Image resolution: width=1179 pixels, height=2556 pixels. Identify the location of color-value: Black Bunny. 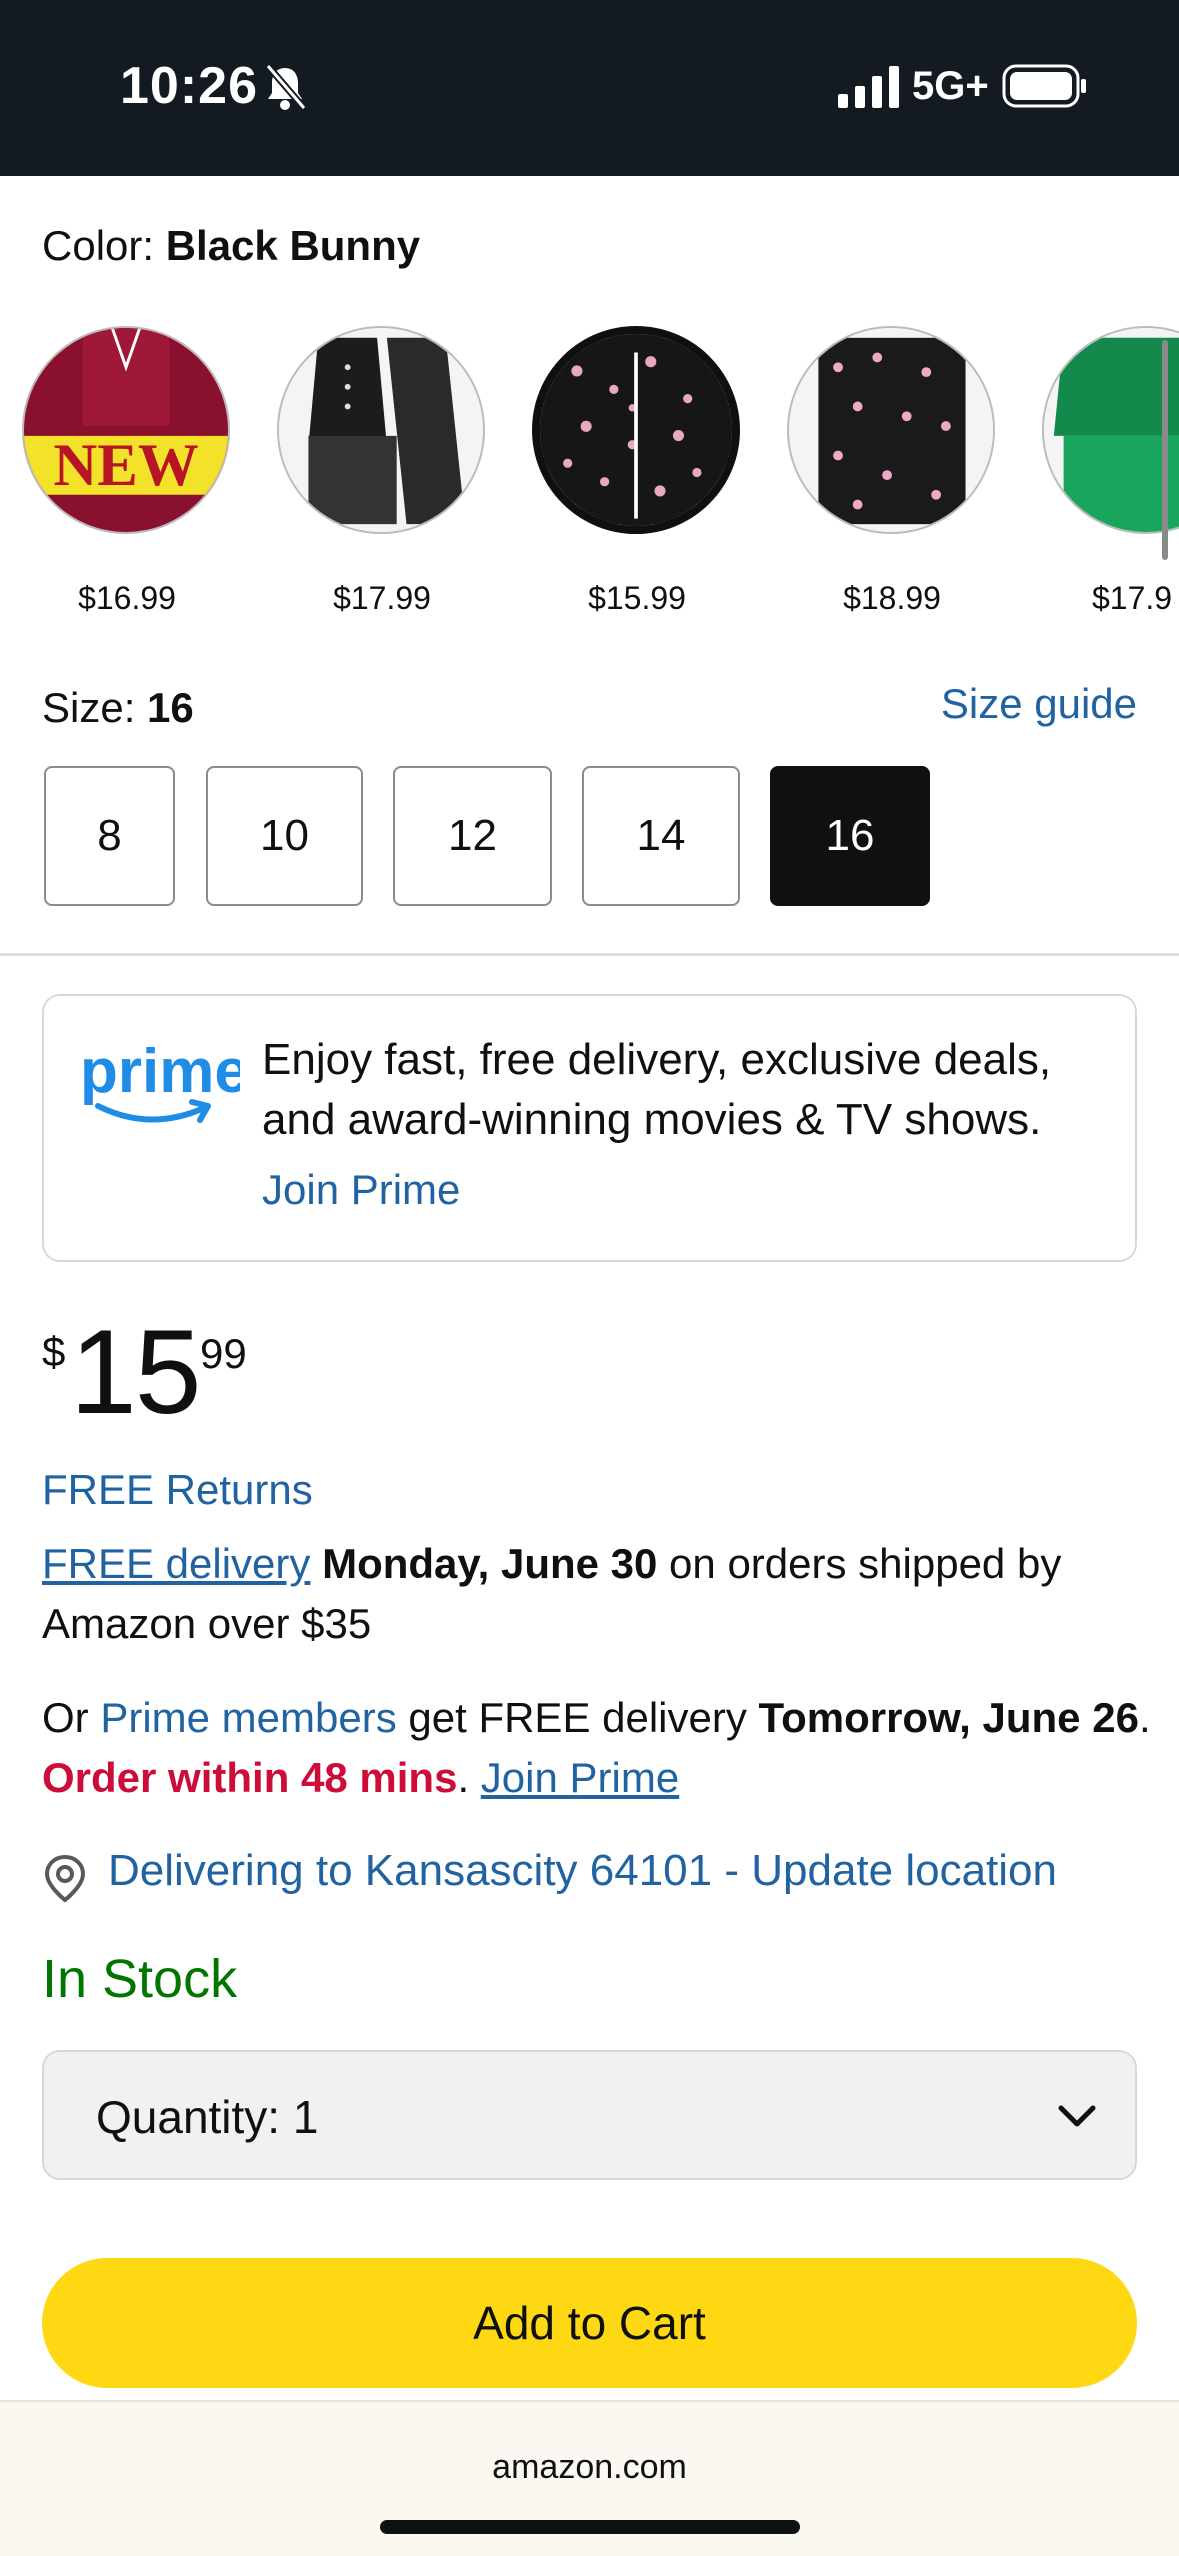
(293, 245).